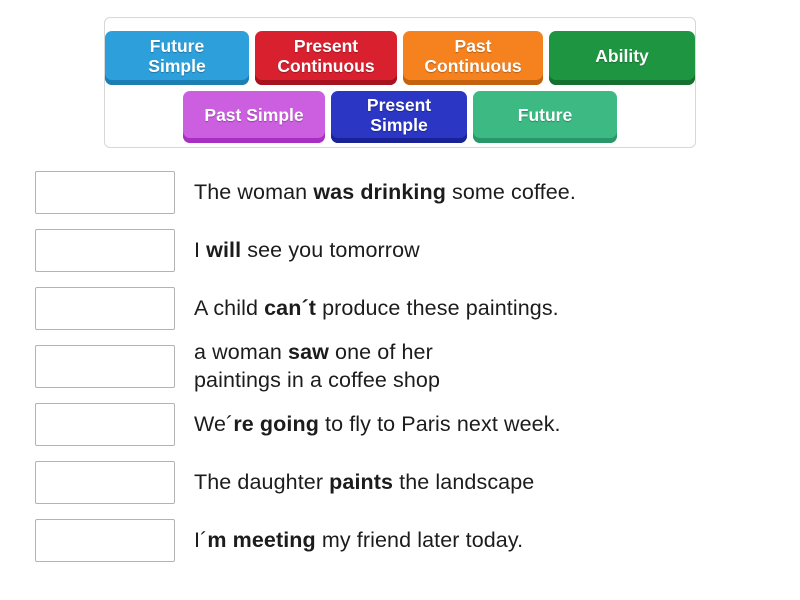 This screenshot has height=600, width=800. Describe the element at coordinates (105, 308) in the screenshot. I see `drop-zone-q3` at that location.